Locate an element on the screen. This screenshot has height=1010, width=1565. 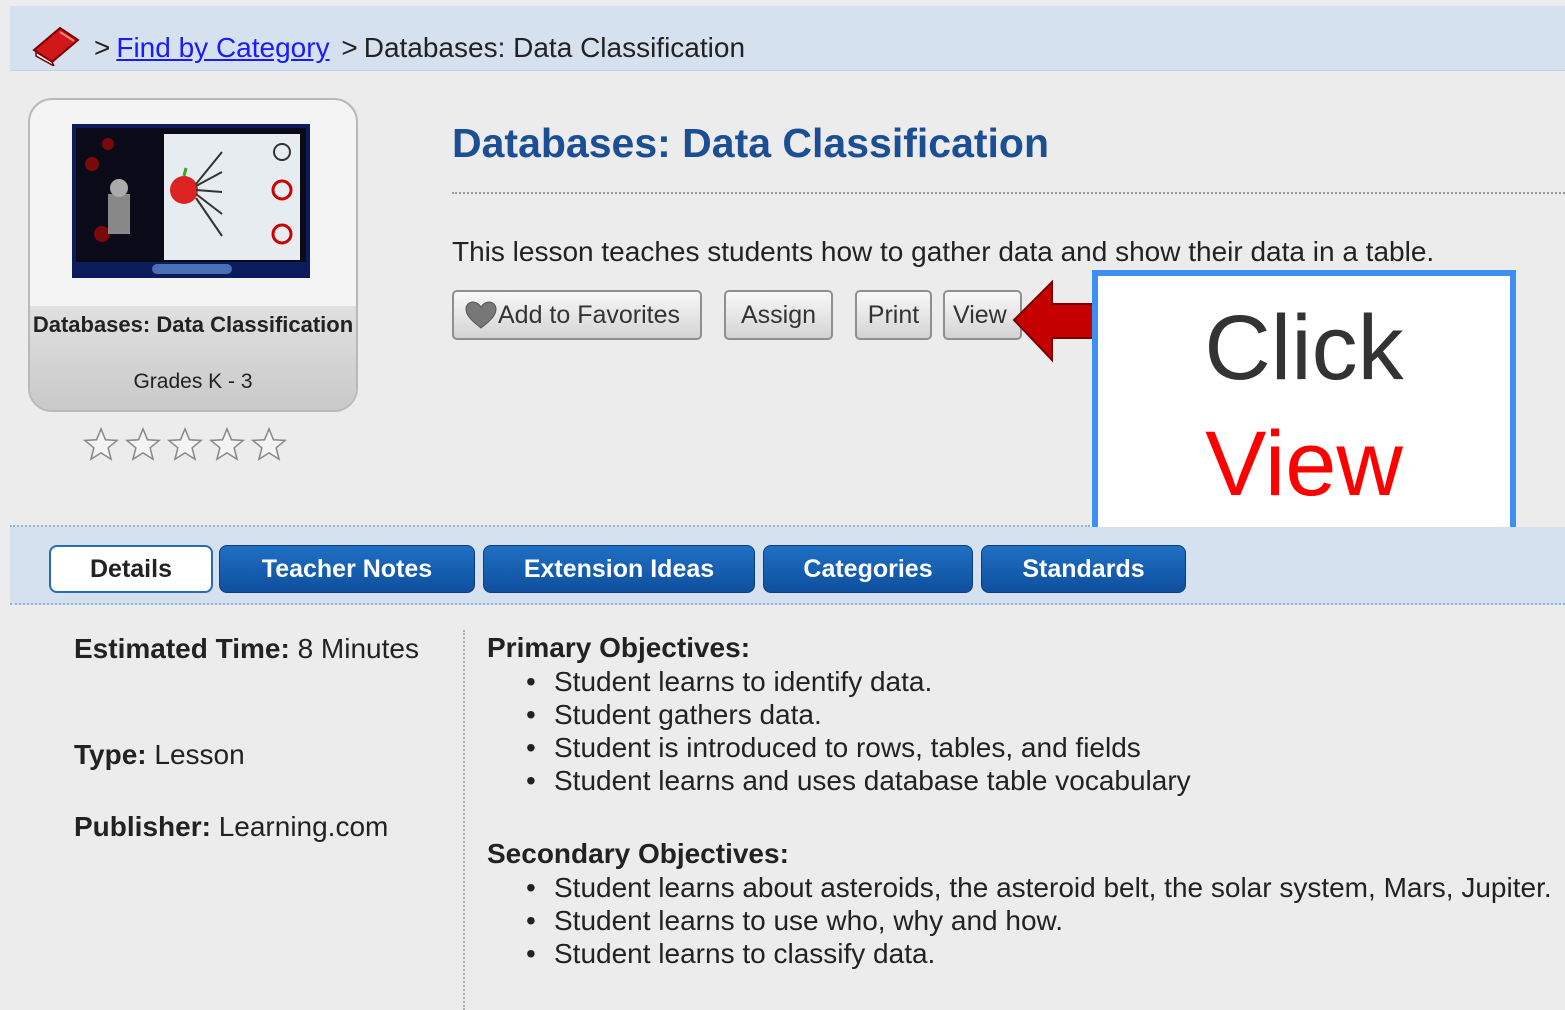
type-label: Type: is located at coordinates (110, 754).